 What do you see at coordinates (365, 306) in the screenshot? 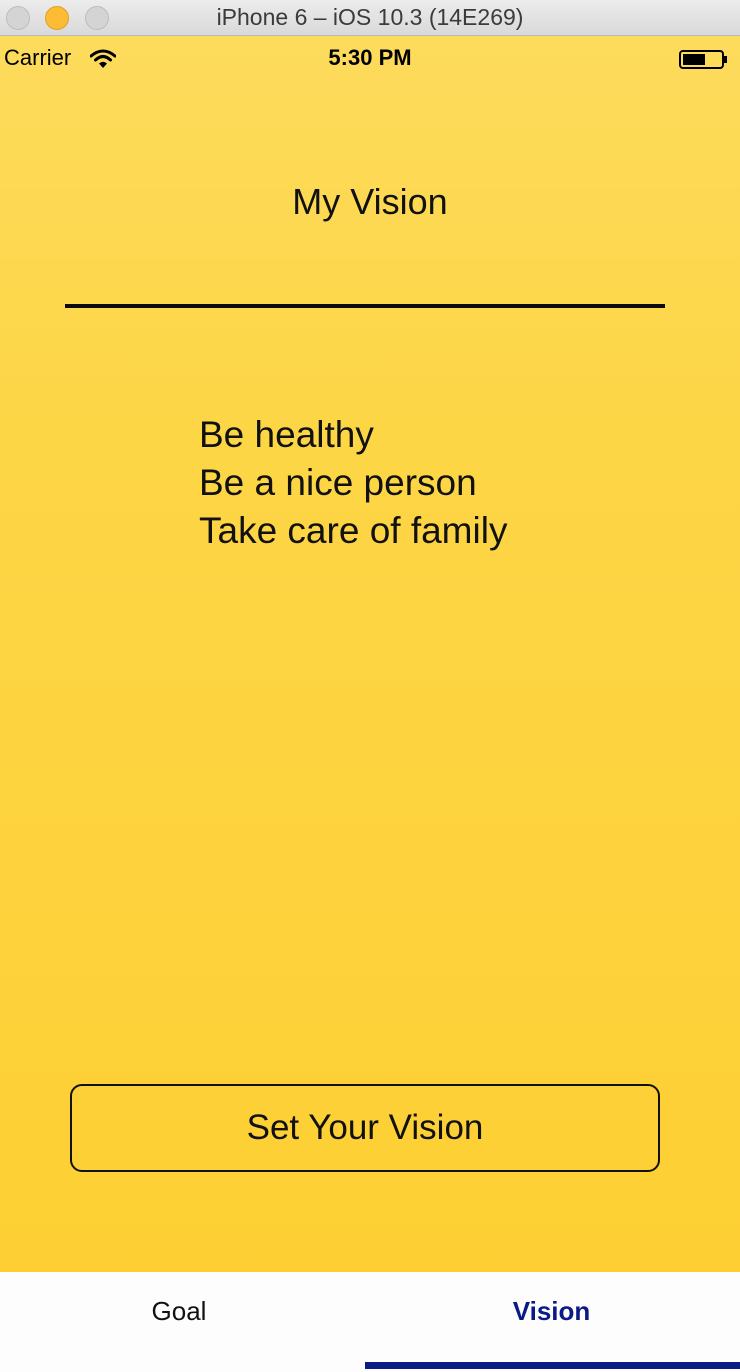
I see `title-divider` at bounding box center [365, 306].